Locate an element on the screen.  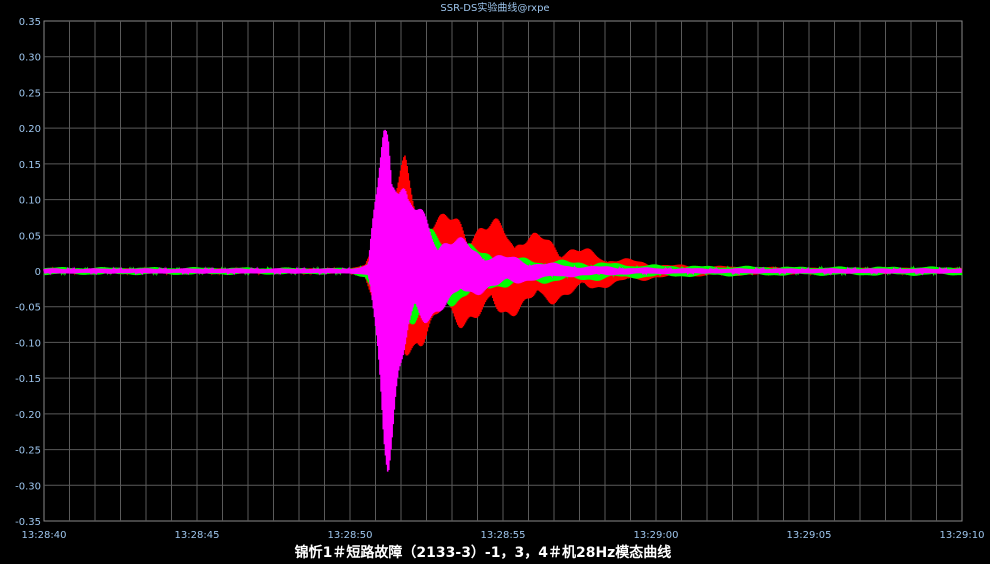
y-tick-label: -0.35 is located at coordinates (28, 522).